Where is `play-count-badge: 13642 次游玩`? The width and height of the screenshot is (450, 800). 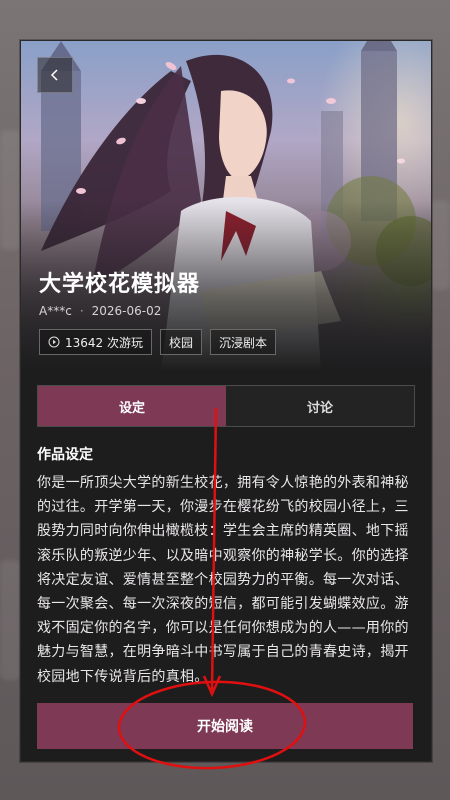
play-count-badge: 13642 次游玩 is located at coordinates (95, 342).